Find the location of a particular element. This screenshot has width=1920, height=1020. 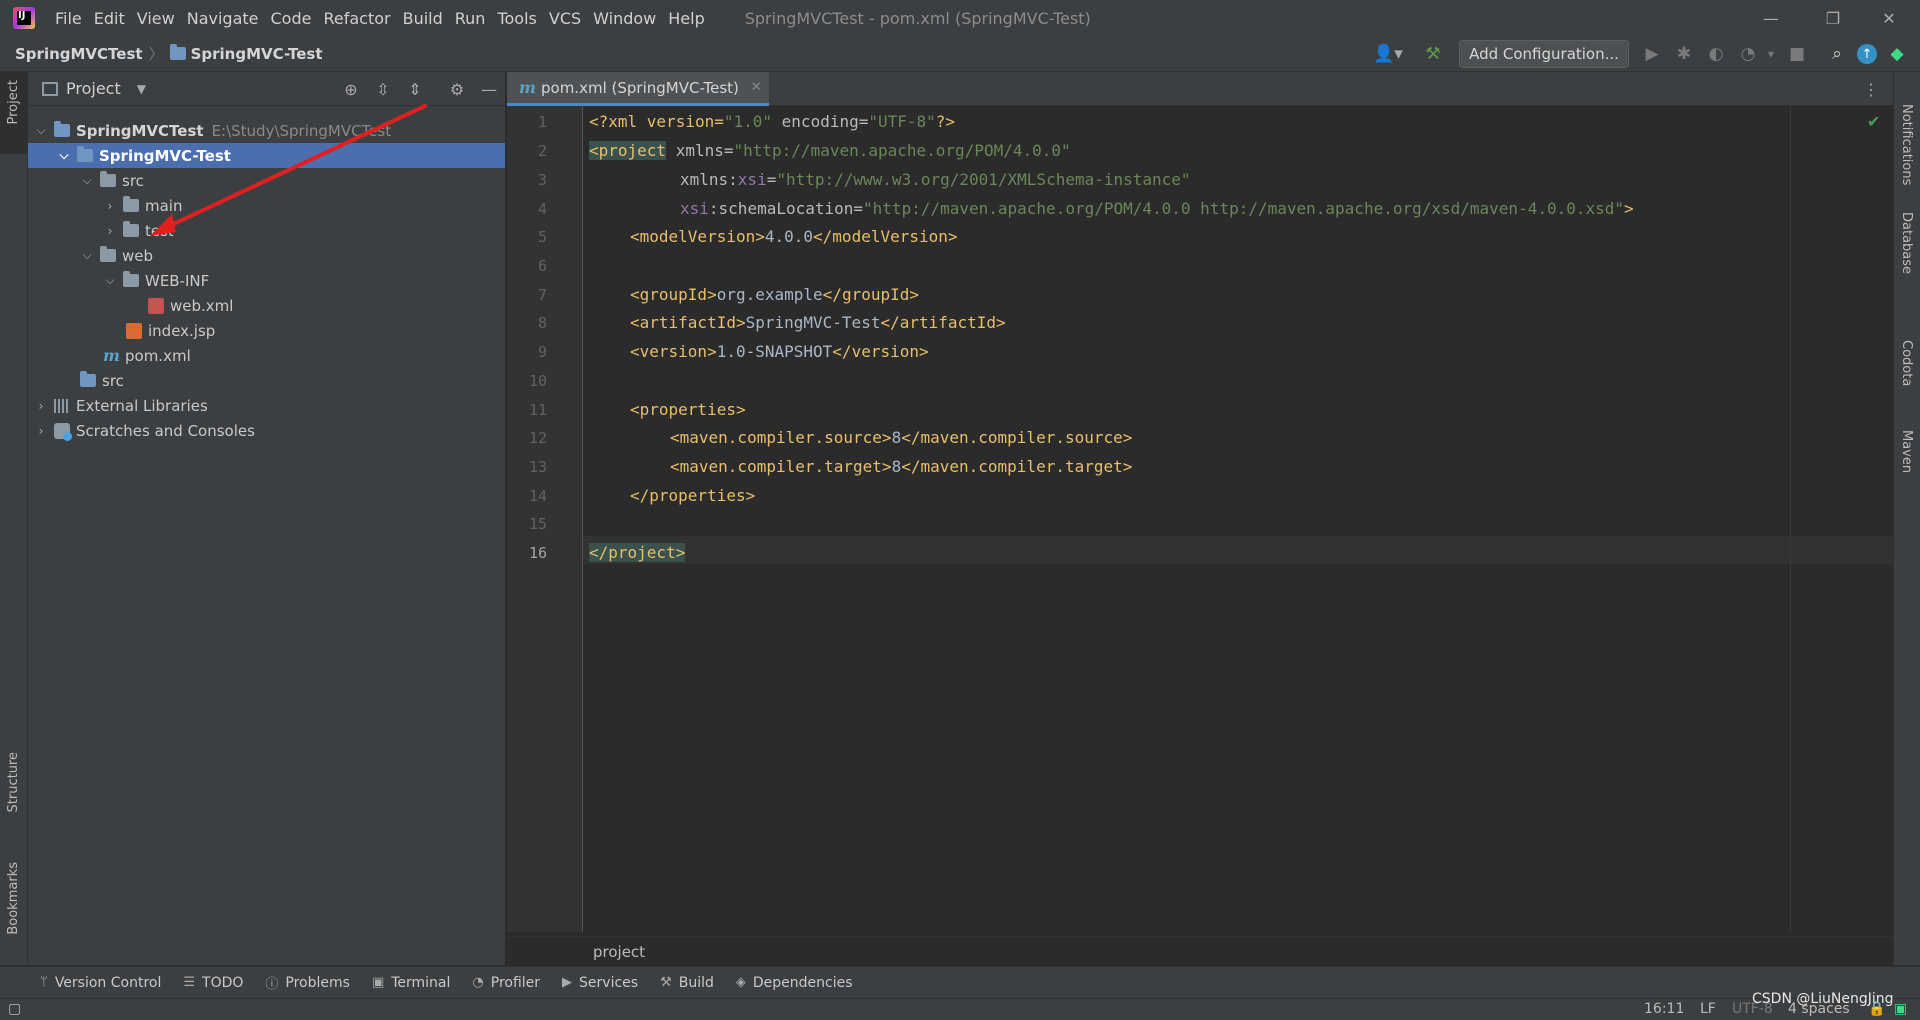

menu-run: Run is located at coordinates (470, 18).